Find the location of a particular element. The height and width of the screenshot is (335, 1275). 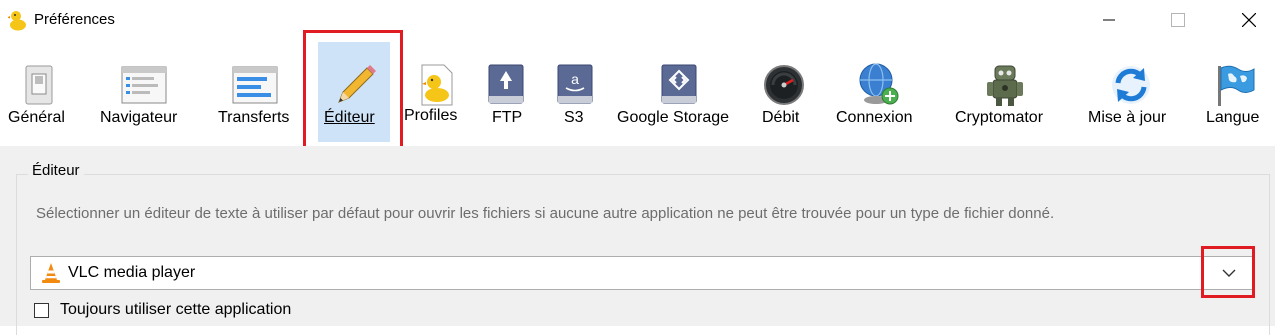

tab-label: FTP is located at coordinates (507, 117).